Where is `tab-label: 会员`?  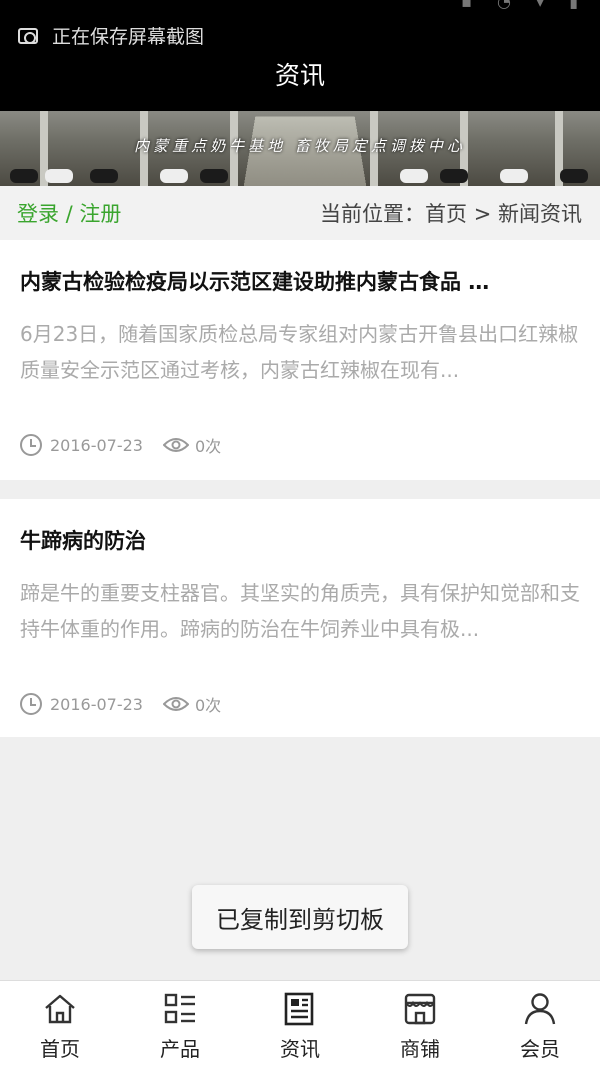
tab-label: 会员 is located at coordinates (540, 1049).